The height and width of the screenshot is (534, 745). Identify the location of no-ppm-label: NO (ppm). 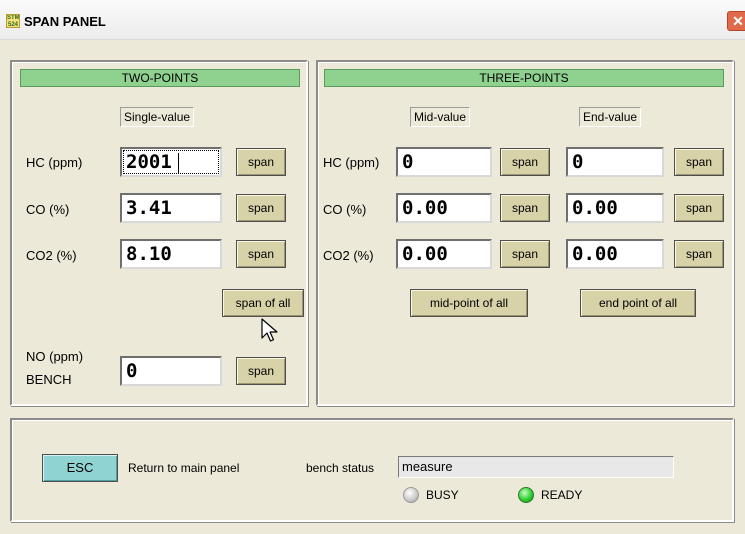
(55, 356).